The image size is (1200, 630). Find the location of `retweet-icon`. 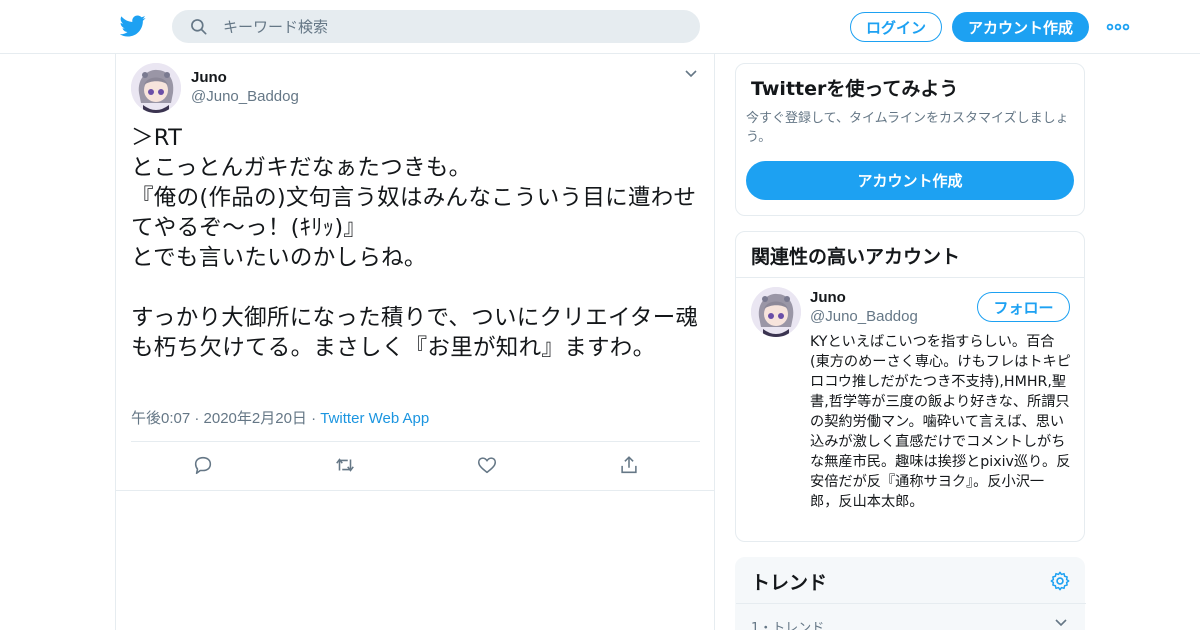

retweet-icon is located at coordinates (345, 465).